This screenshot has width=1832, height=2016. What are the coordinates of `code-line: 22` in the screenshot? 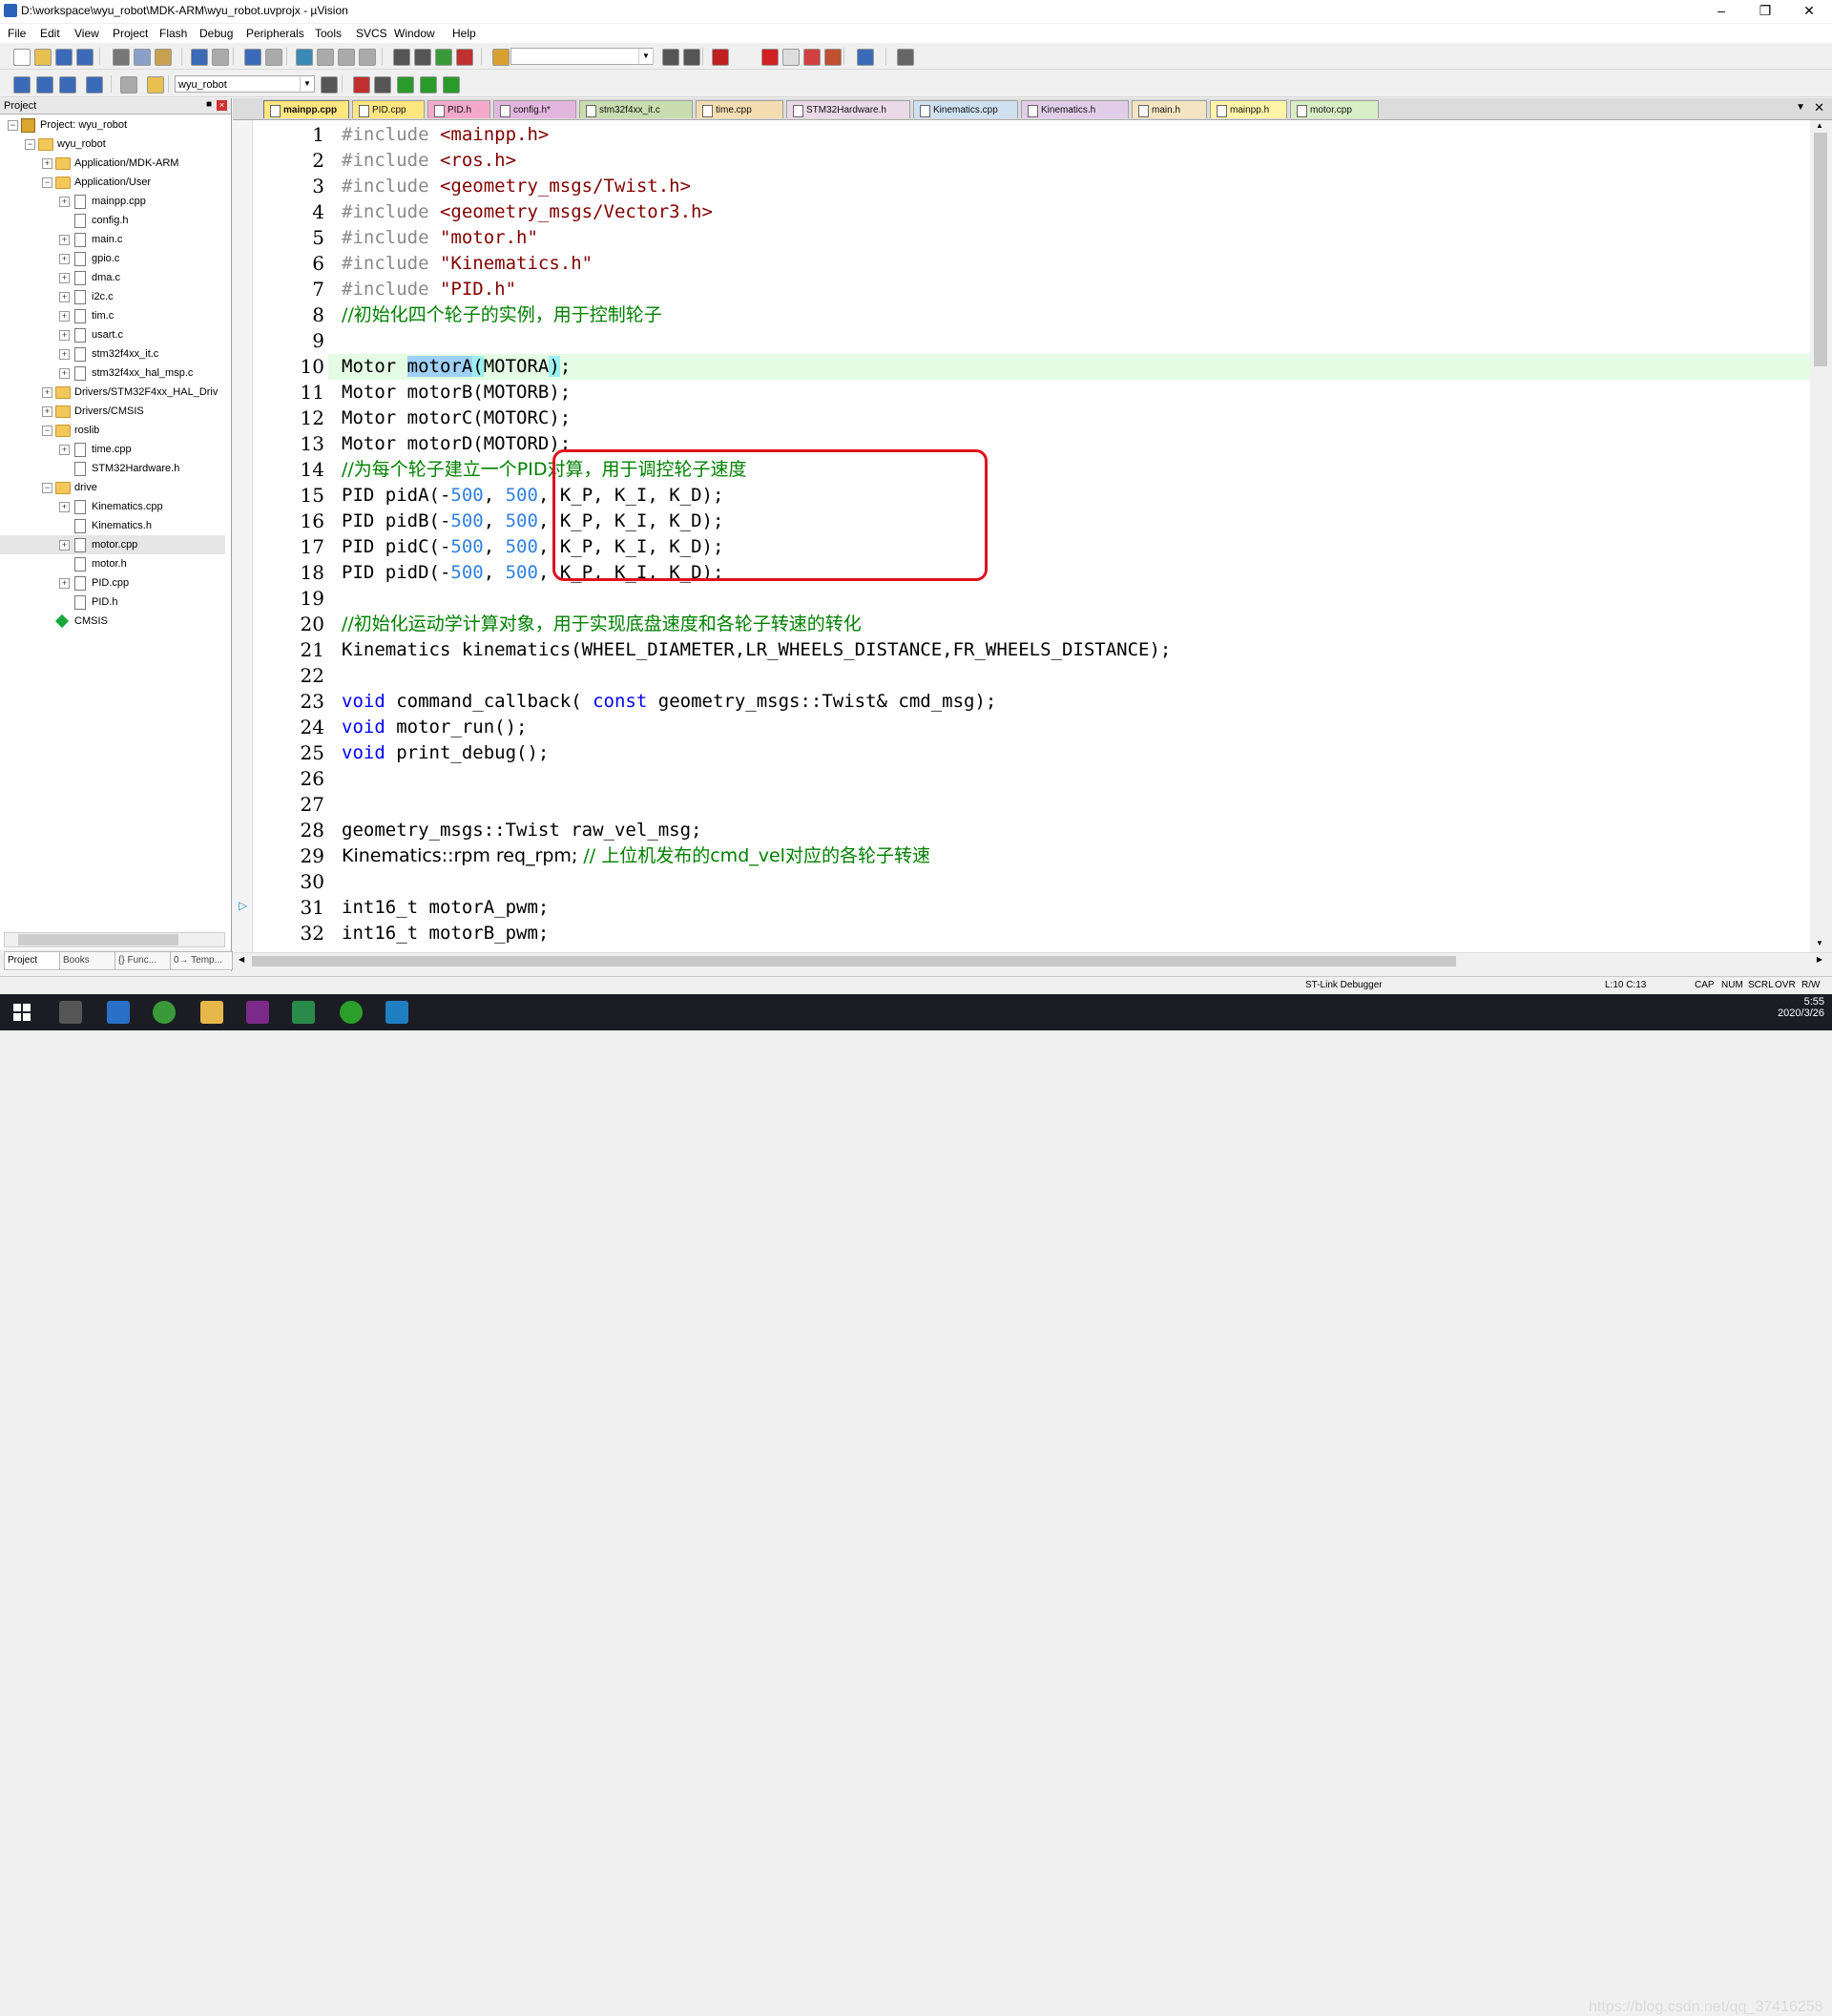 It's located at (1022, 676).